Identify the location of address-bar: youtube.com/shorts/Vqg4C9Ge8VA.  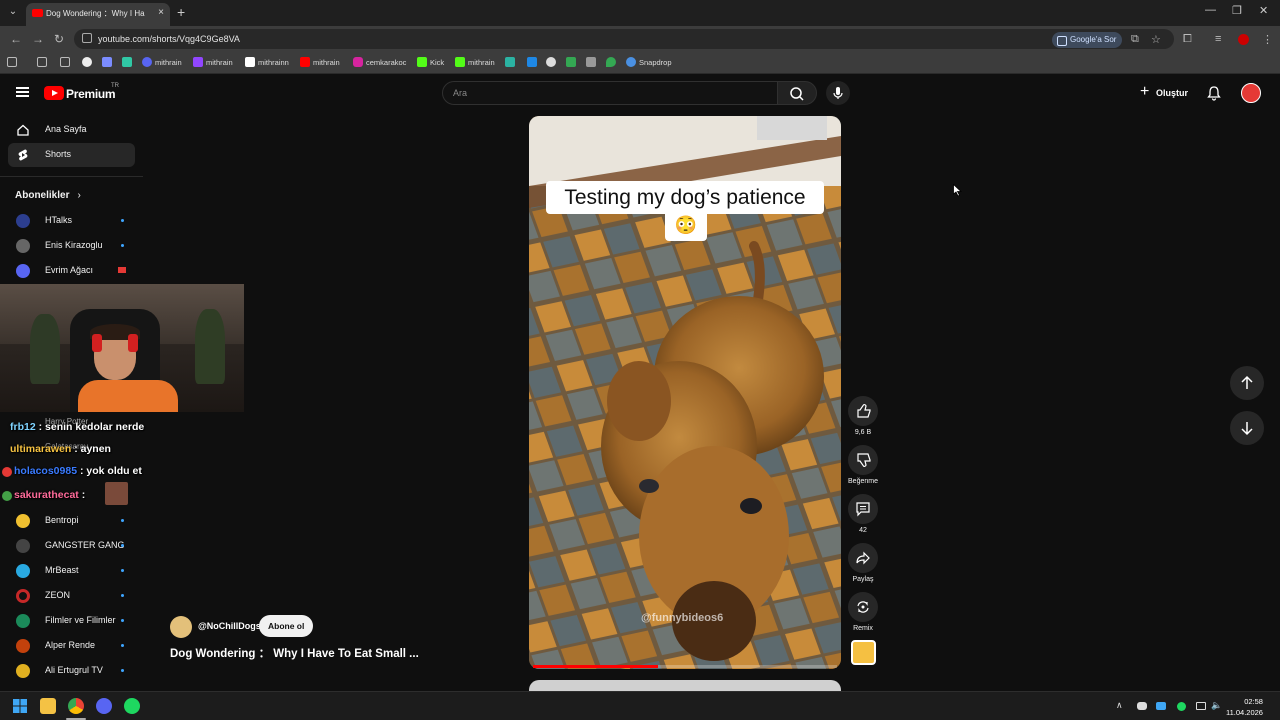
(624, 39).